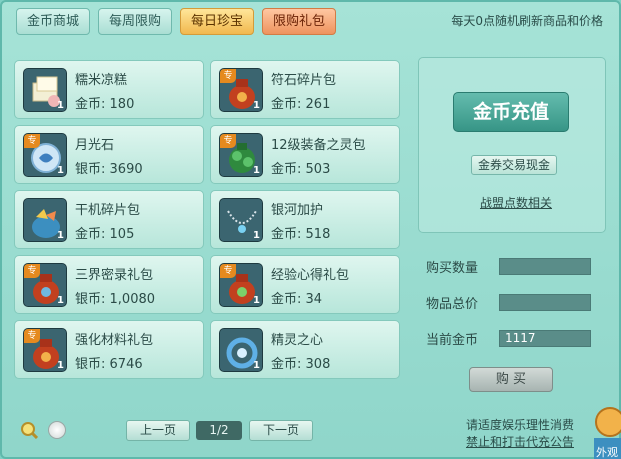 Image resolution: width=621 pixels, height=459 pixels. What do you see at coordinates (158, 430) in the screenshot?
I see `prev-page-button: 上一页` at bounding box center [158, 430].